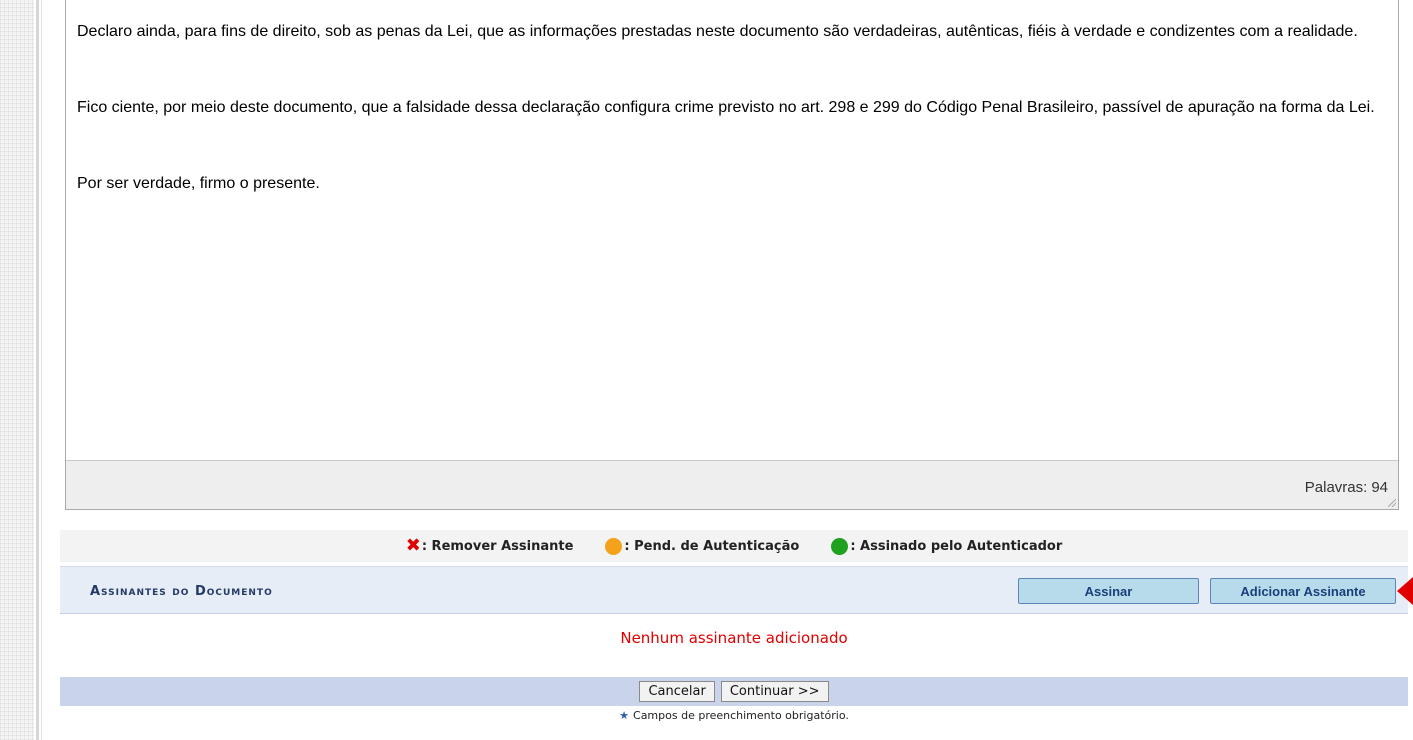  I want to click on legend-signed: : Assinado pelo Autenticador, so click(947, 546).